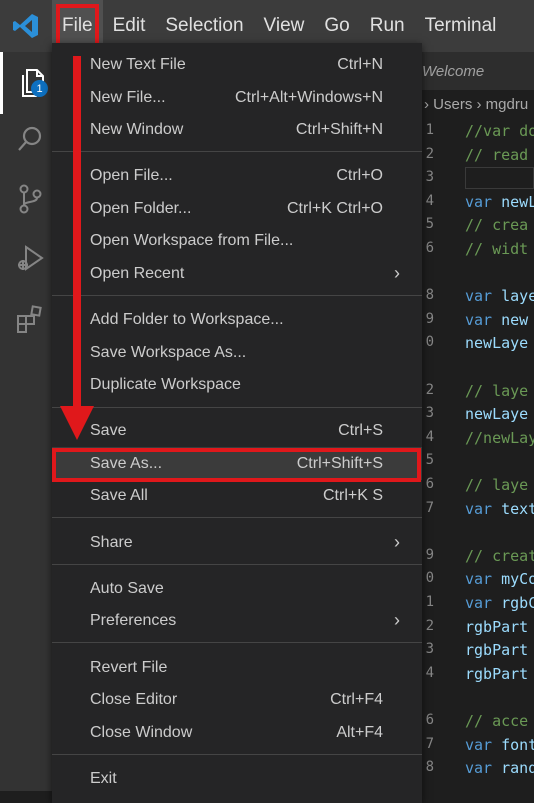 The height and width of the screenshot is (803, 534). Describe the element at coordinates (499, 603) in the screenshot. I see `code-line: var rgbC` at that location.